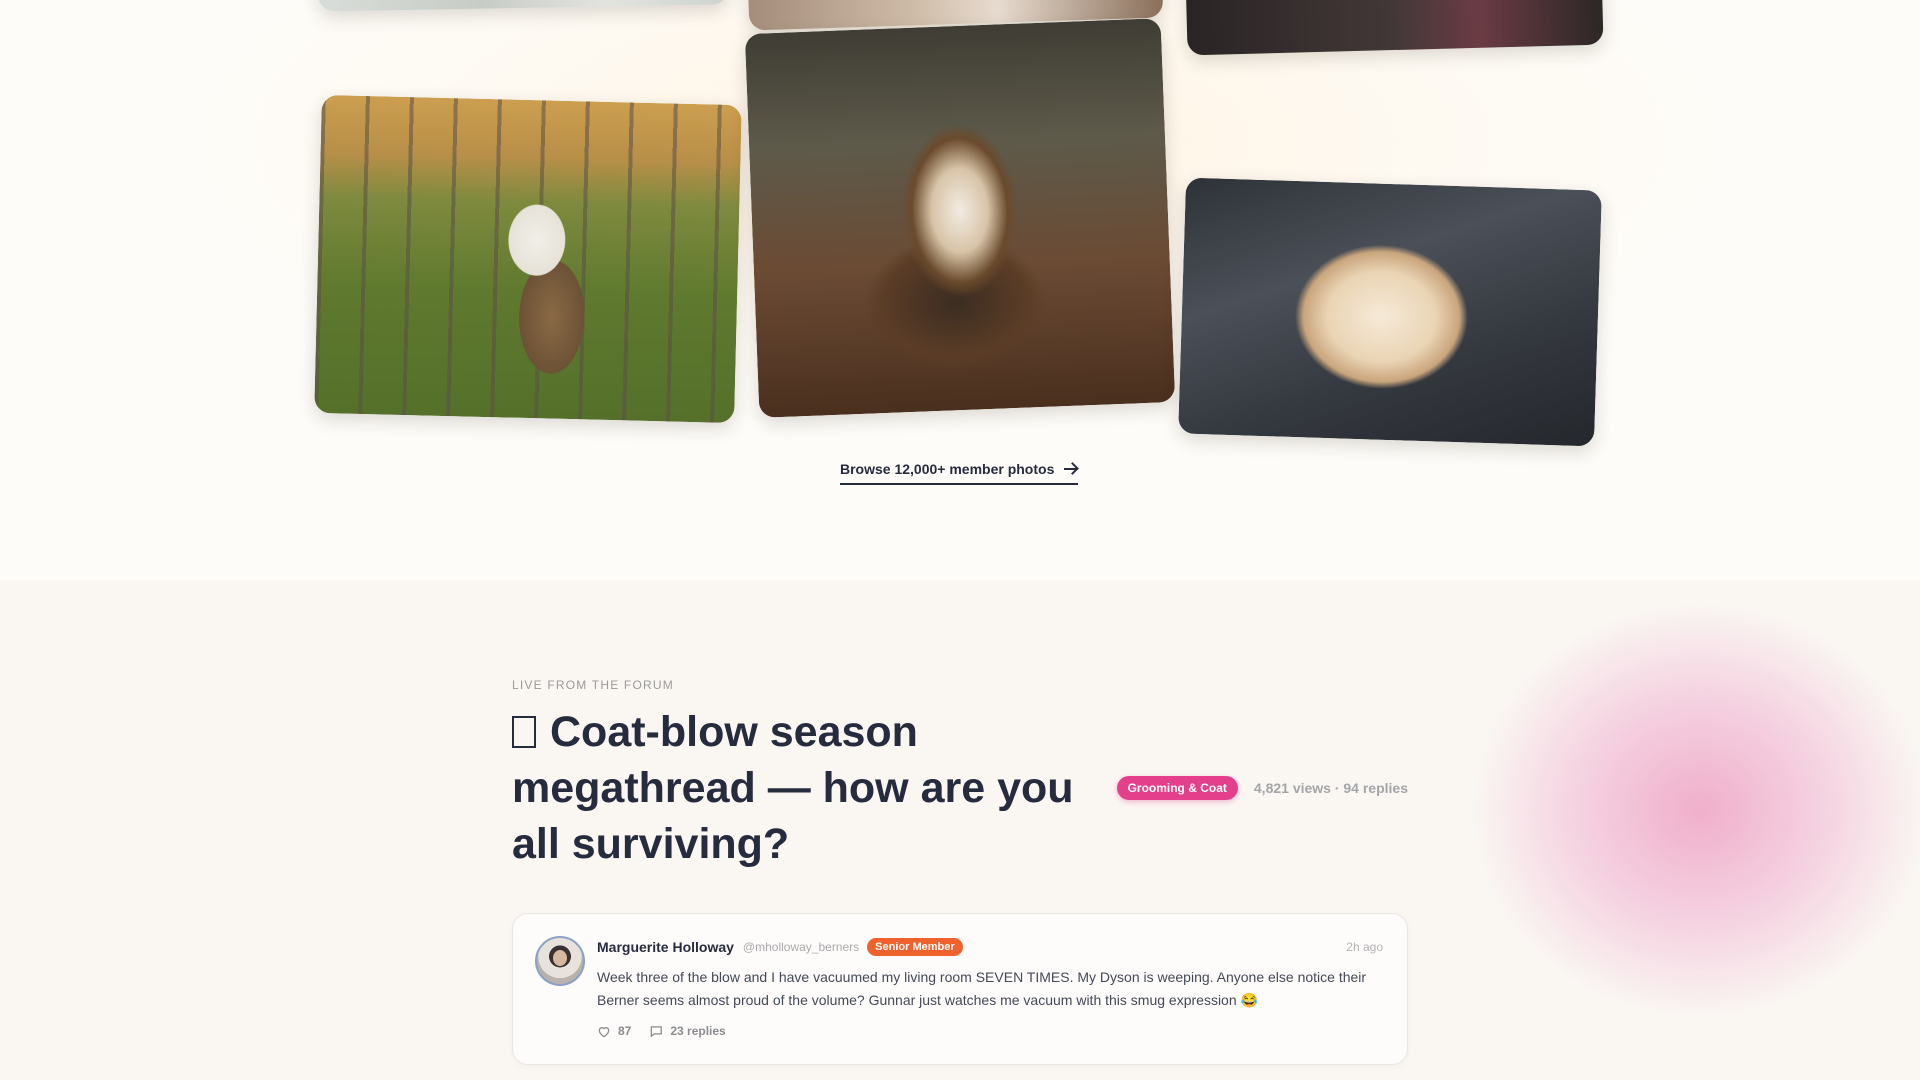 The image size is (1920, 1080). I want to click on reply-count: 23 replies, so click(698, 1031).